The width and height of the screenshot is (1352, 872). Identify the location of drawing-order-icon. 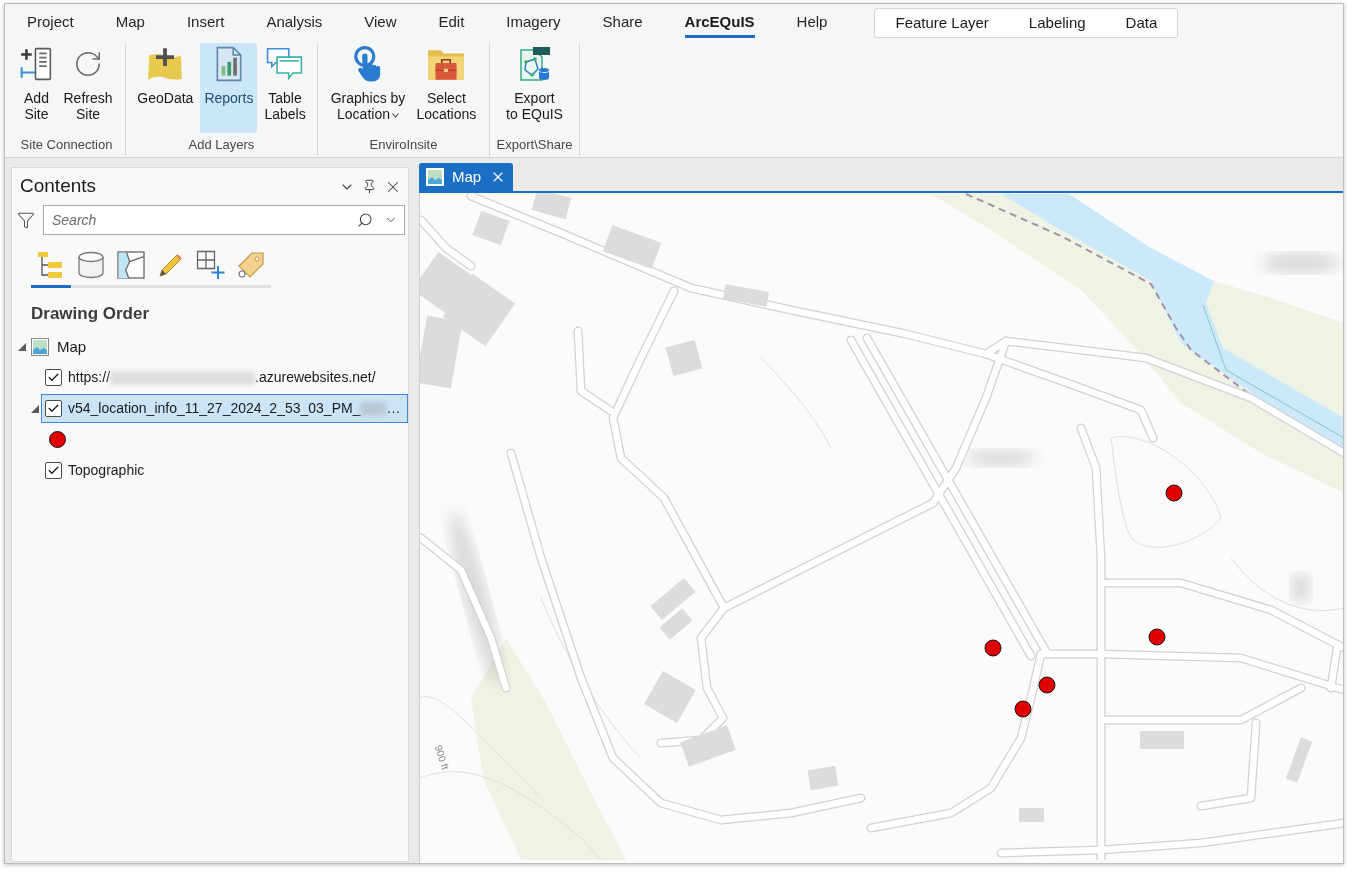
(51, 265).